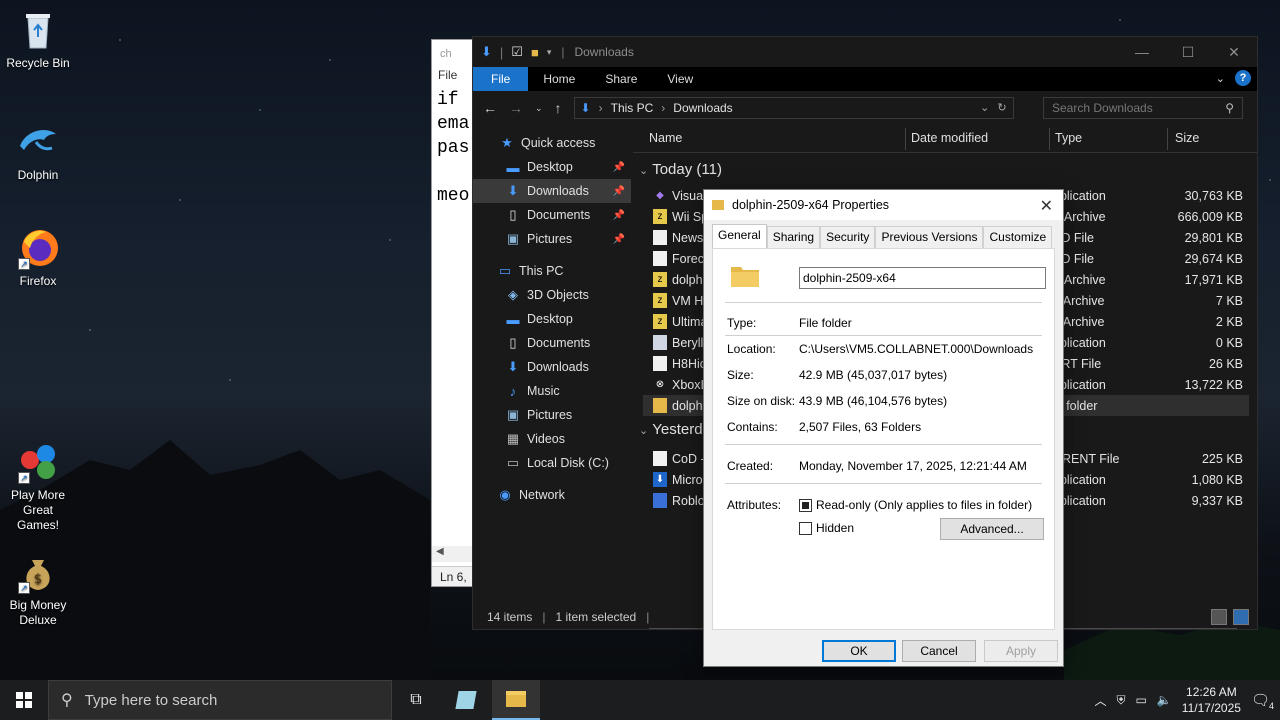 This screenshot has height=720, width=1280. What do you see at coordinates (596, 617) in the screenshot?
I see `status-selection: 1 item selected` at bounding box center [596, 617].